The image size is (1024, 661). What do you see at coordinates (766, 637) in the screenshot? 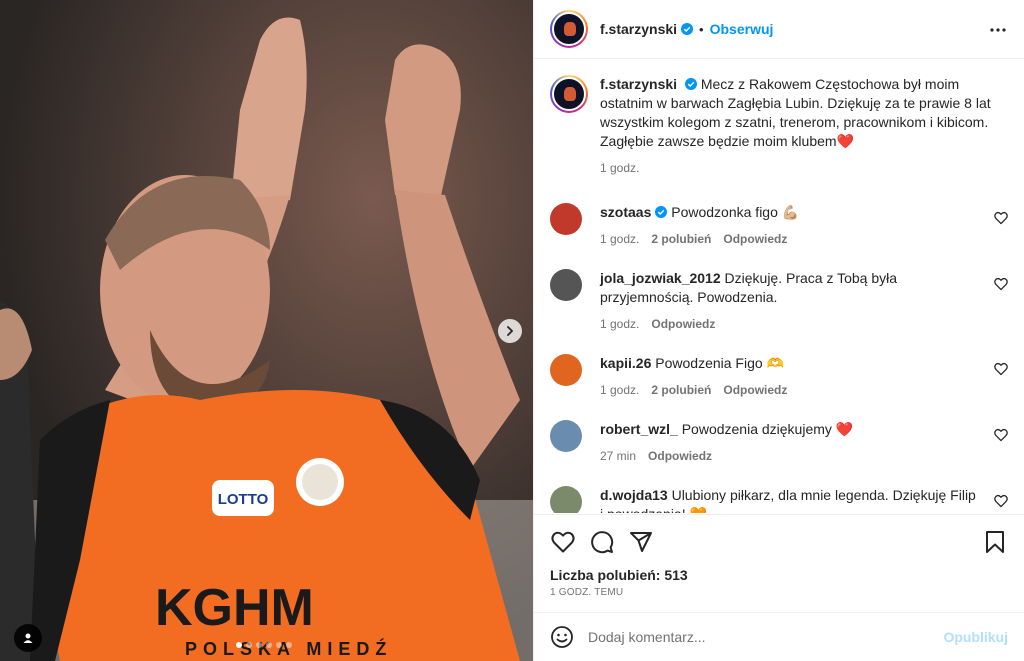
I see `comment-input` at bounding box center [766, 637].